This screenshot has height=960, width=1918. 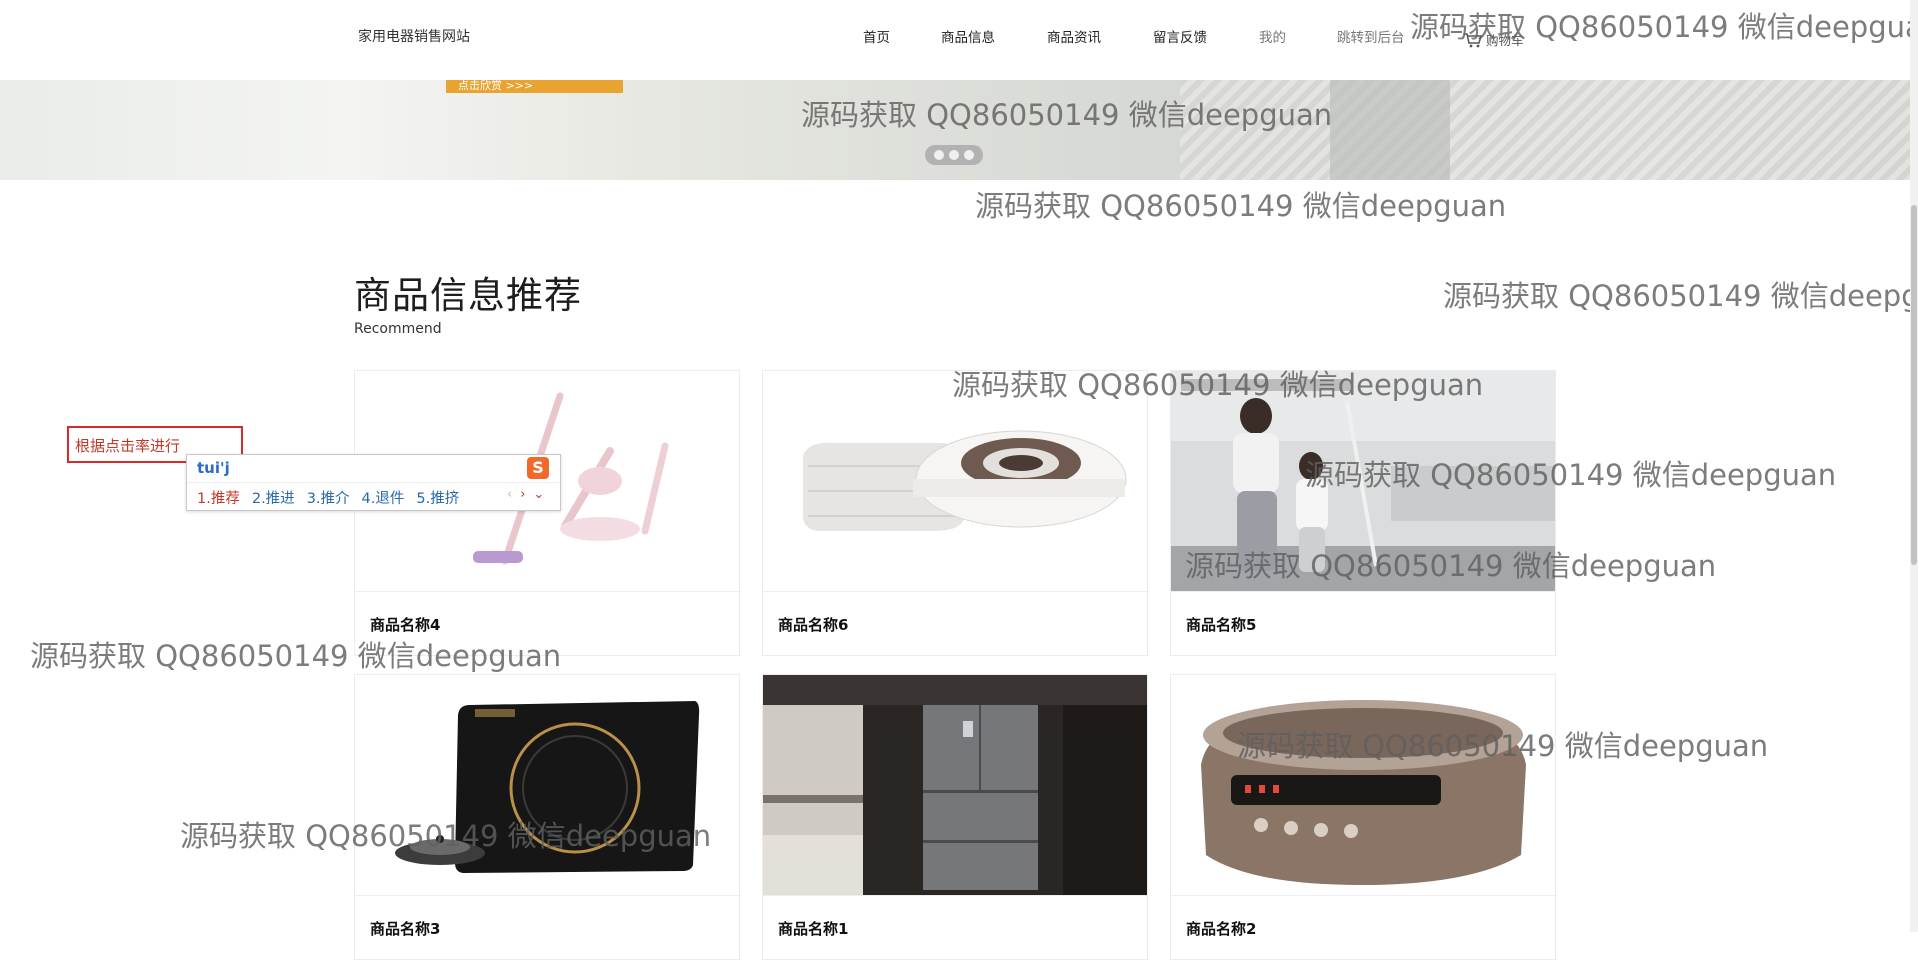 What do you see at coordinates (525, 494) in the screenshot?
I see `ime-pager: ‹ › ⌄` at bounding box center [525, 494].